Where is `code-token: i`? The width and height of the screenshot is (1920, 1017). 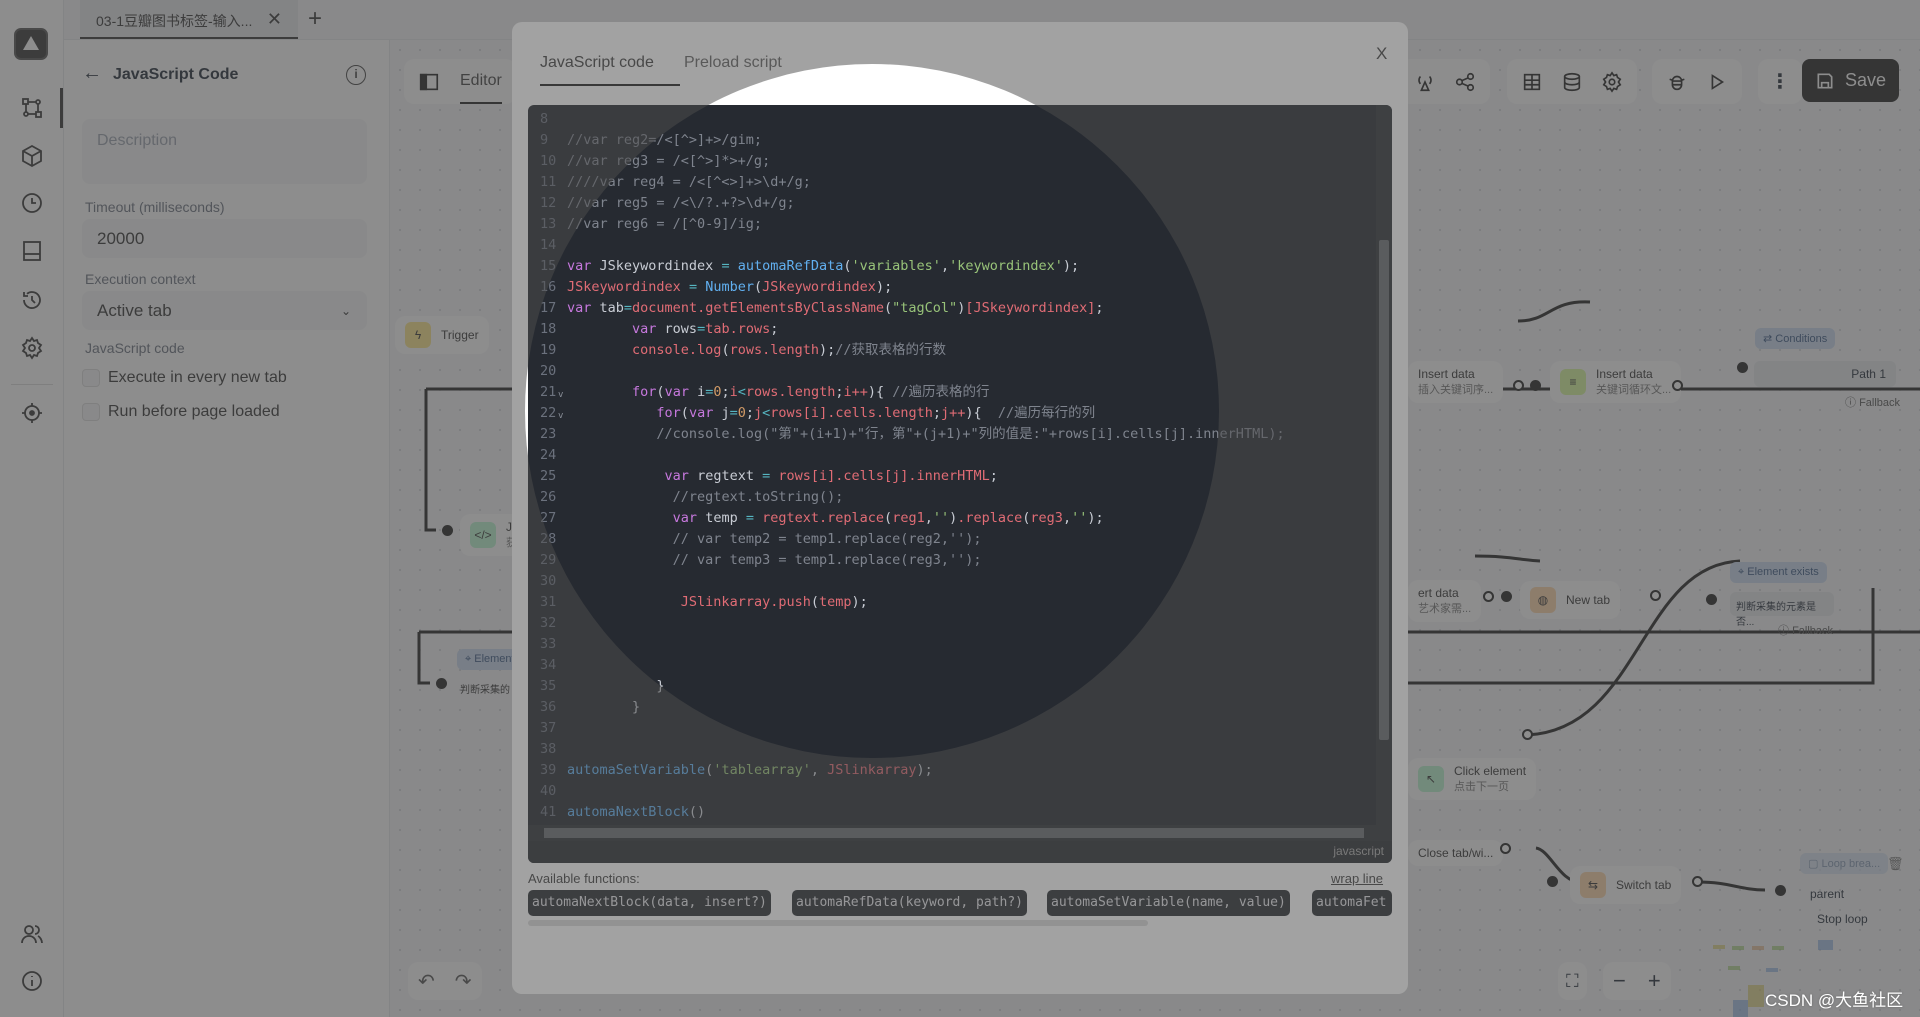
code-token: i is located at coordinates (733, 392).